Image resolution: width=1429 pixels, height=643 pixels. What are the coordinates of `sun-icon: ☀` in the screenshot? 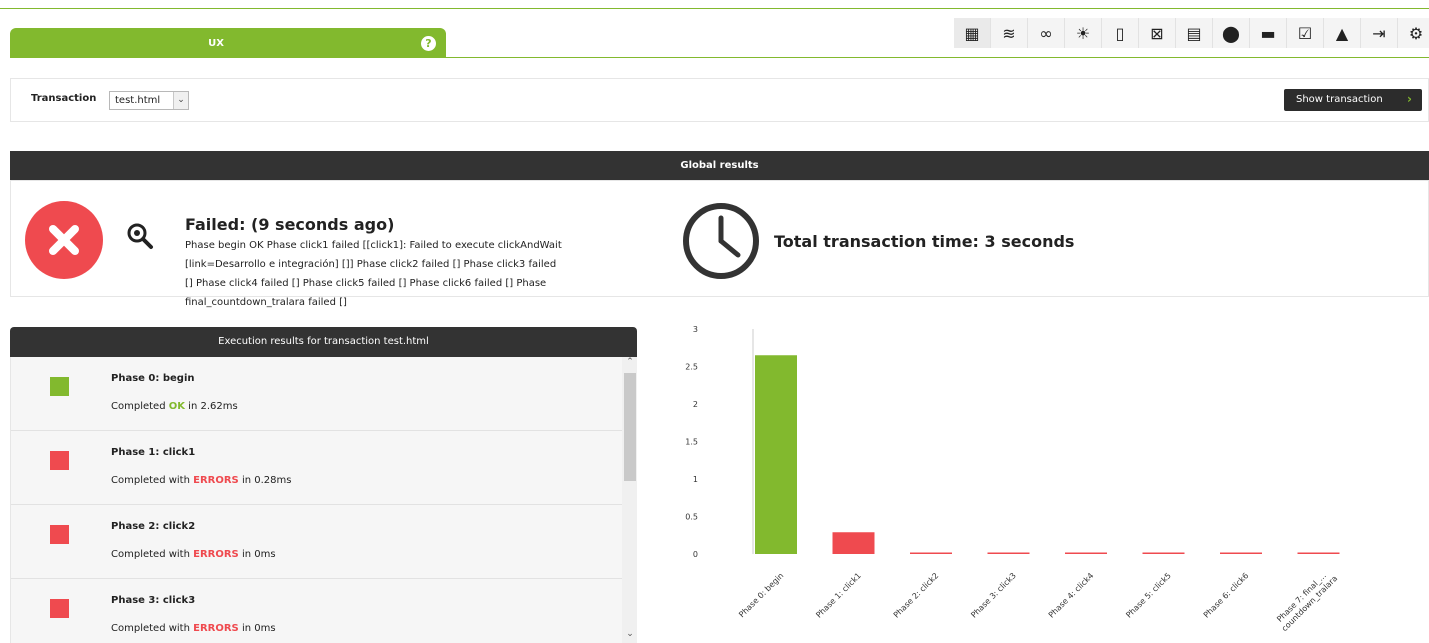 It's located at (1083, 33).